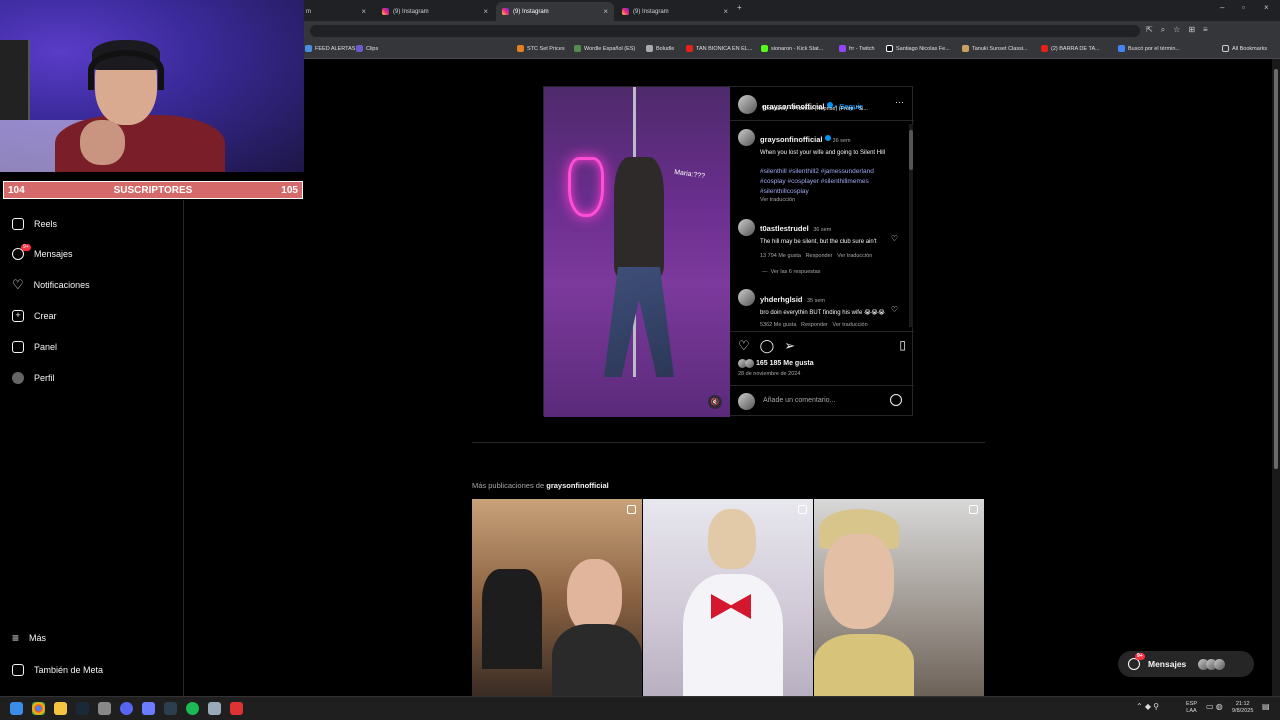  I want to click on face, so click(594, 596).